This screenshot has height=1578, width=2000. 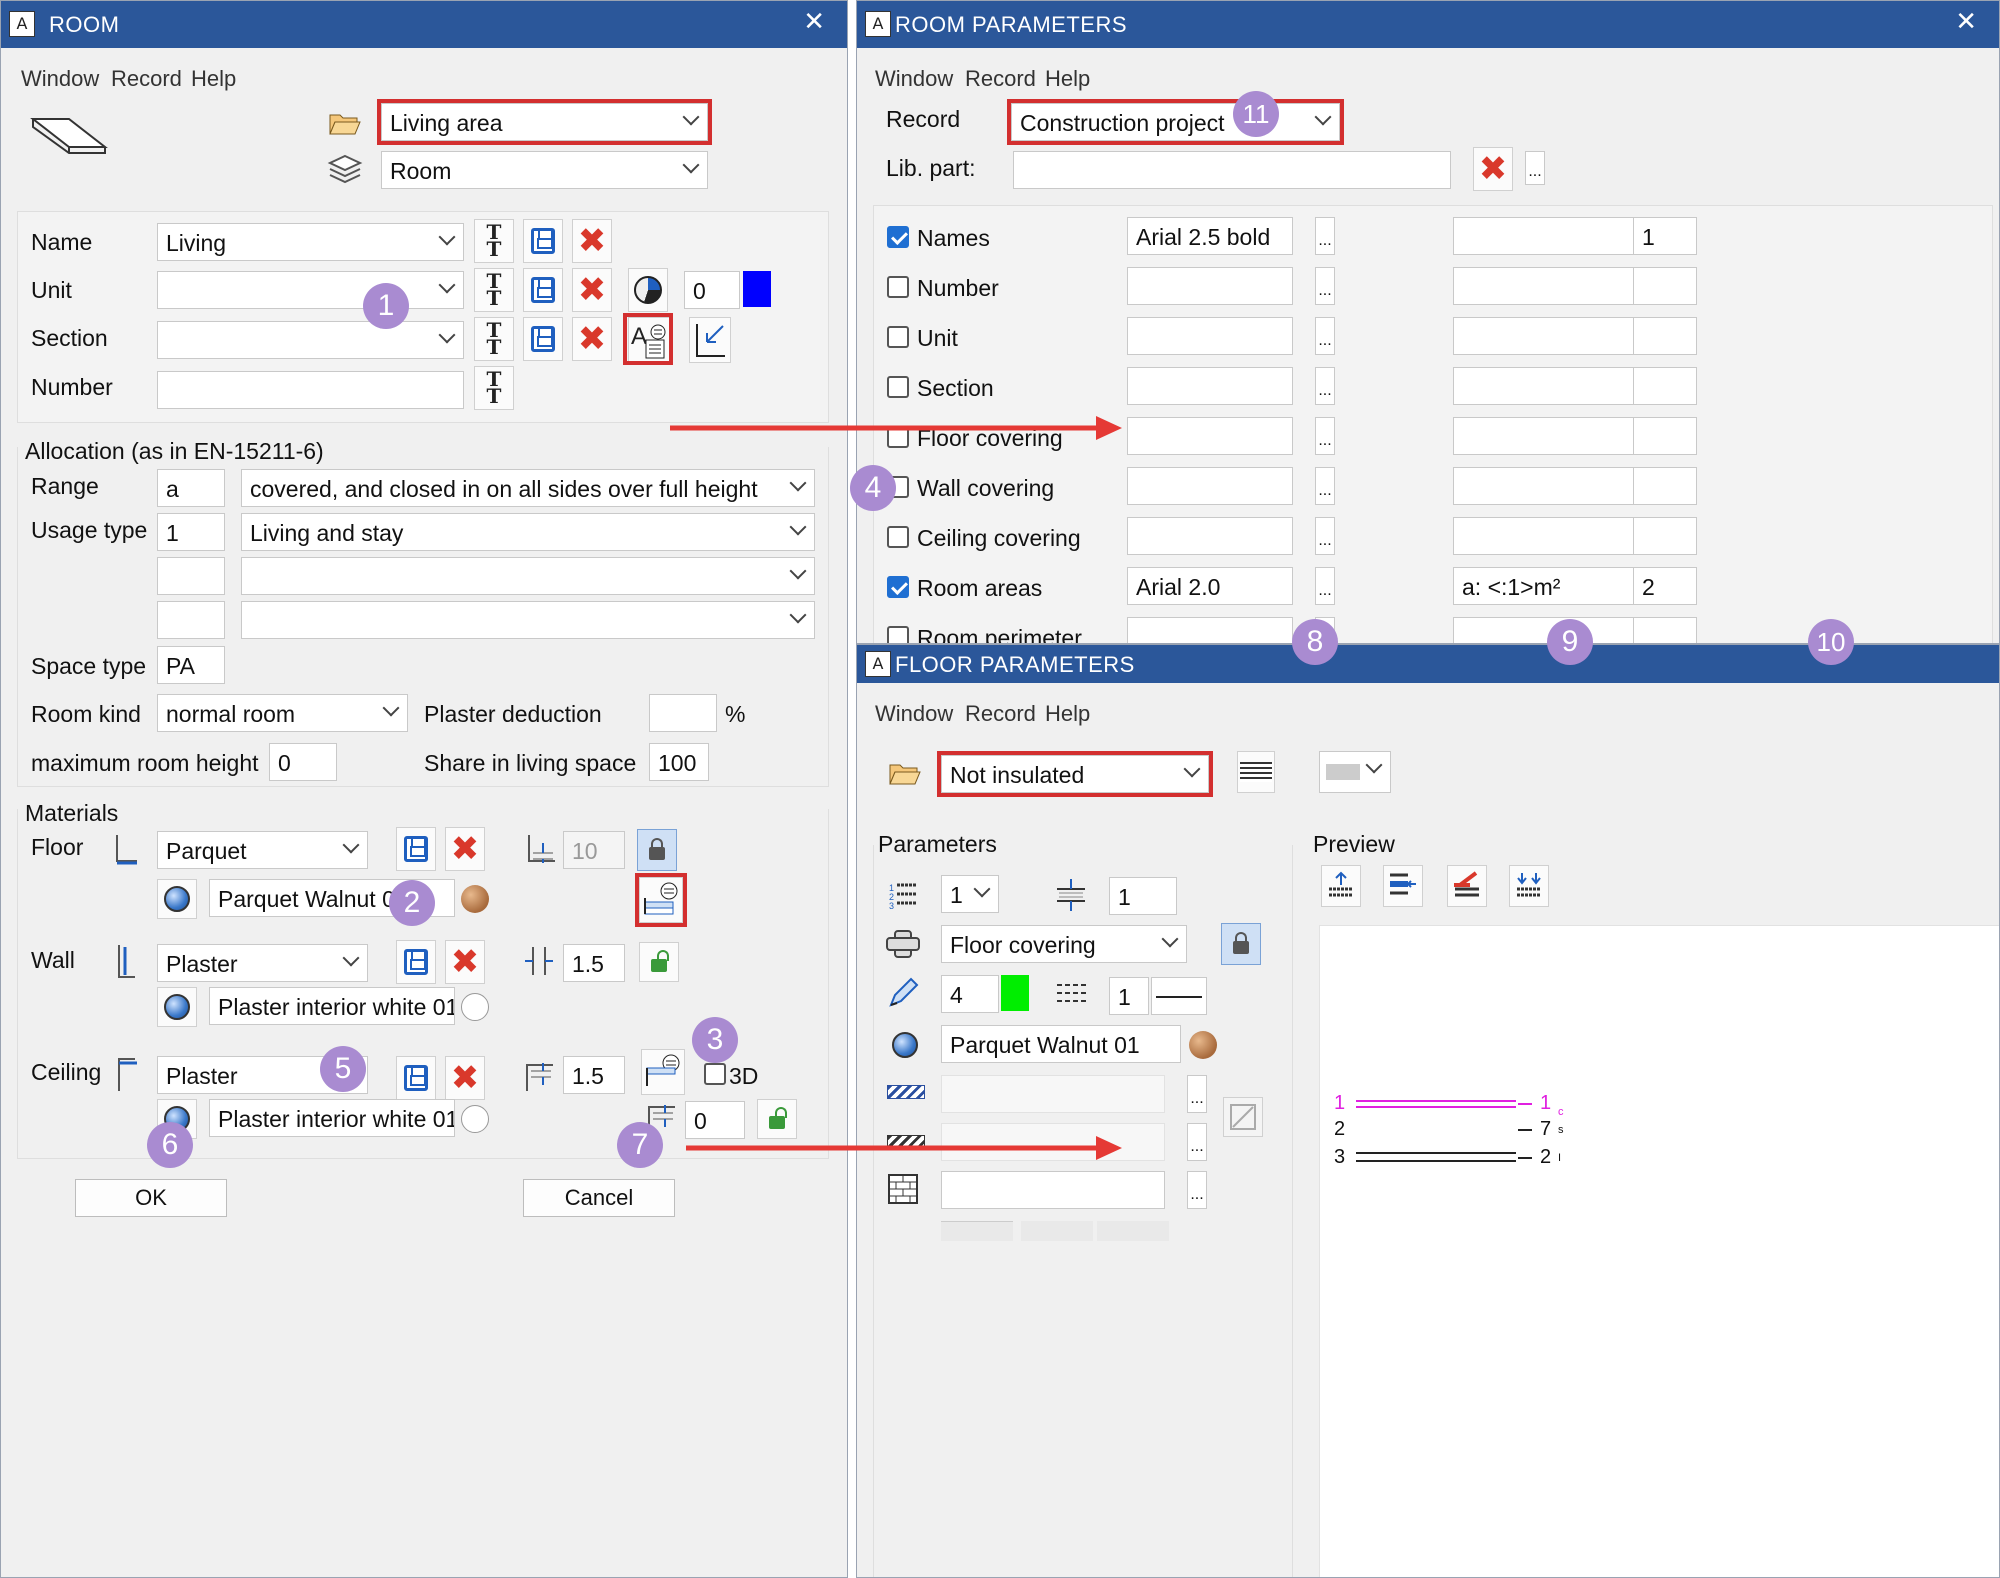 I want to click on ceiling-thickness-field: 1.5, so click(x=594, y=1075).